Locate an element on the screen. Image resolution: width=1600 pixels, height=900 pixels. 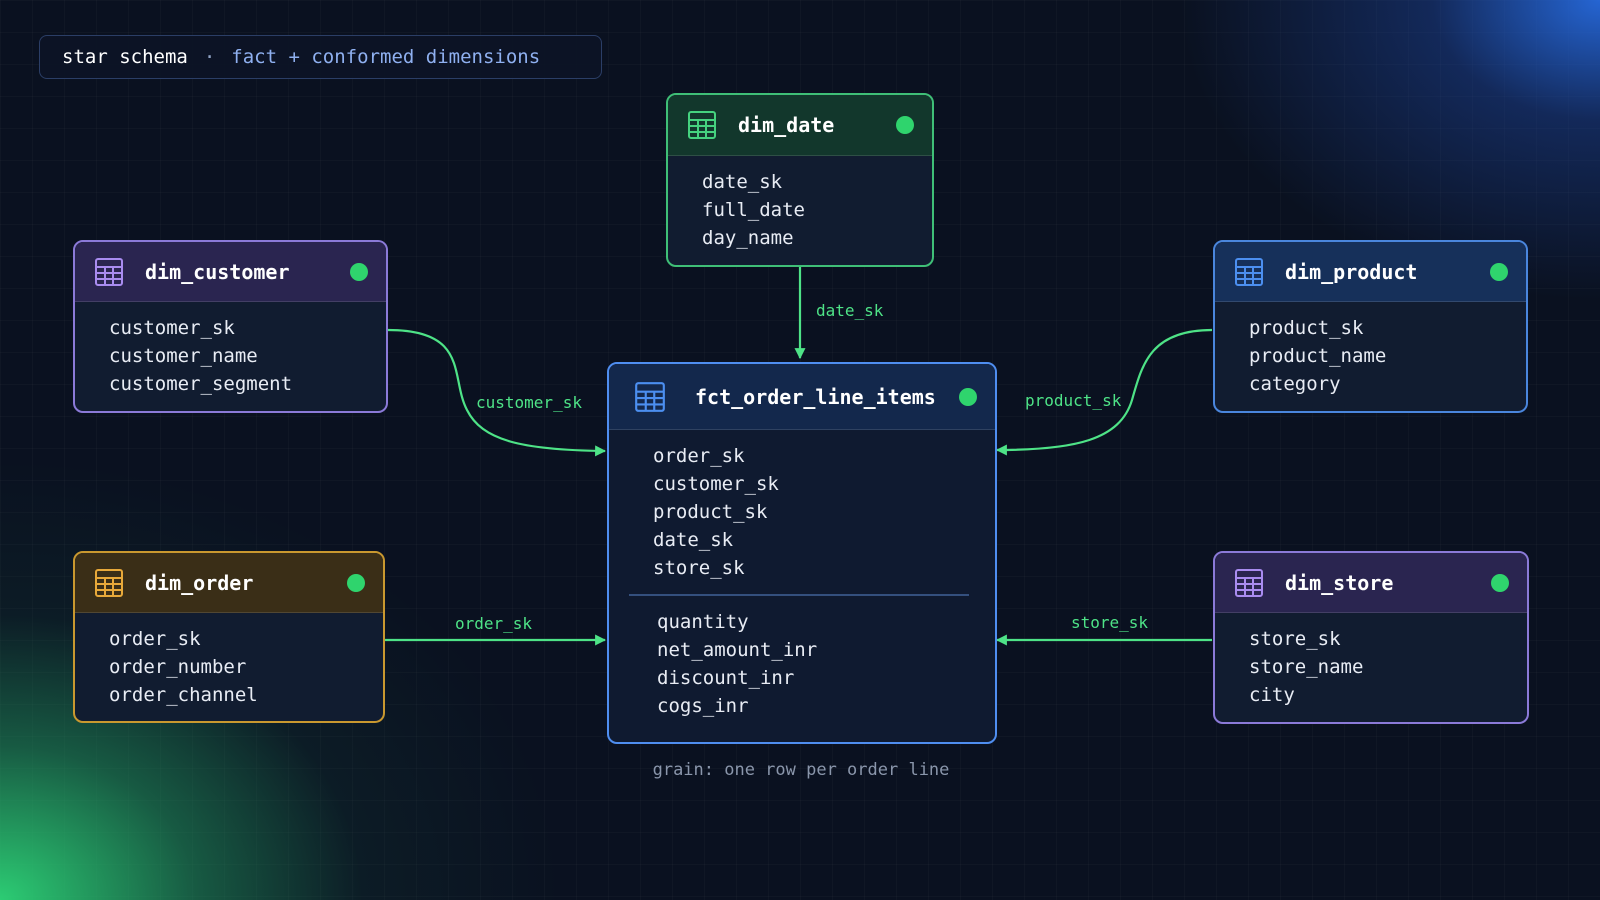
field-list: order_sk order_number order_channel is located at coordinates (229, 661).